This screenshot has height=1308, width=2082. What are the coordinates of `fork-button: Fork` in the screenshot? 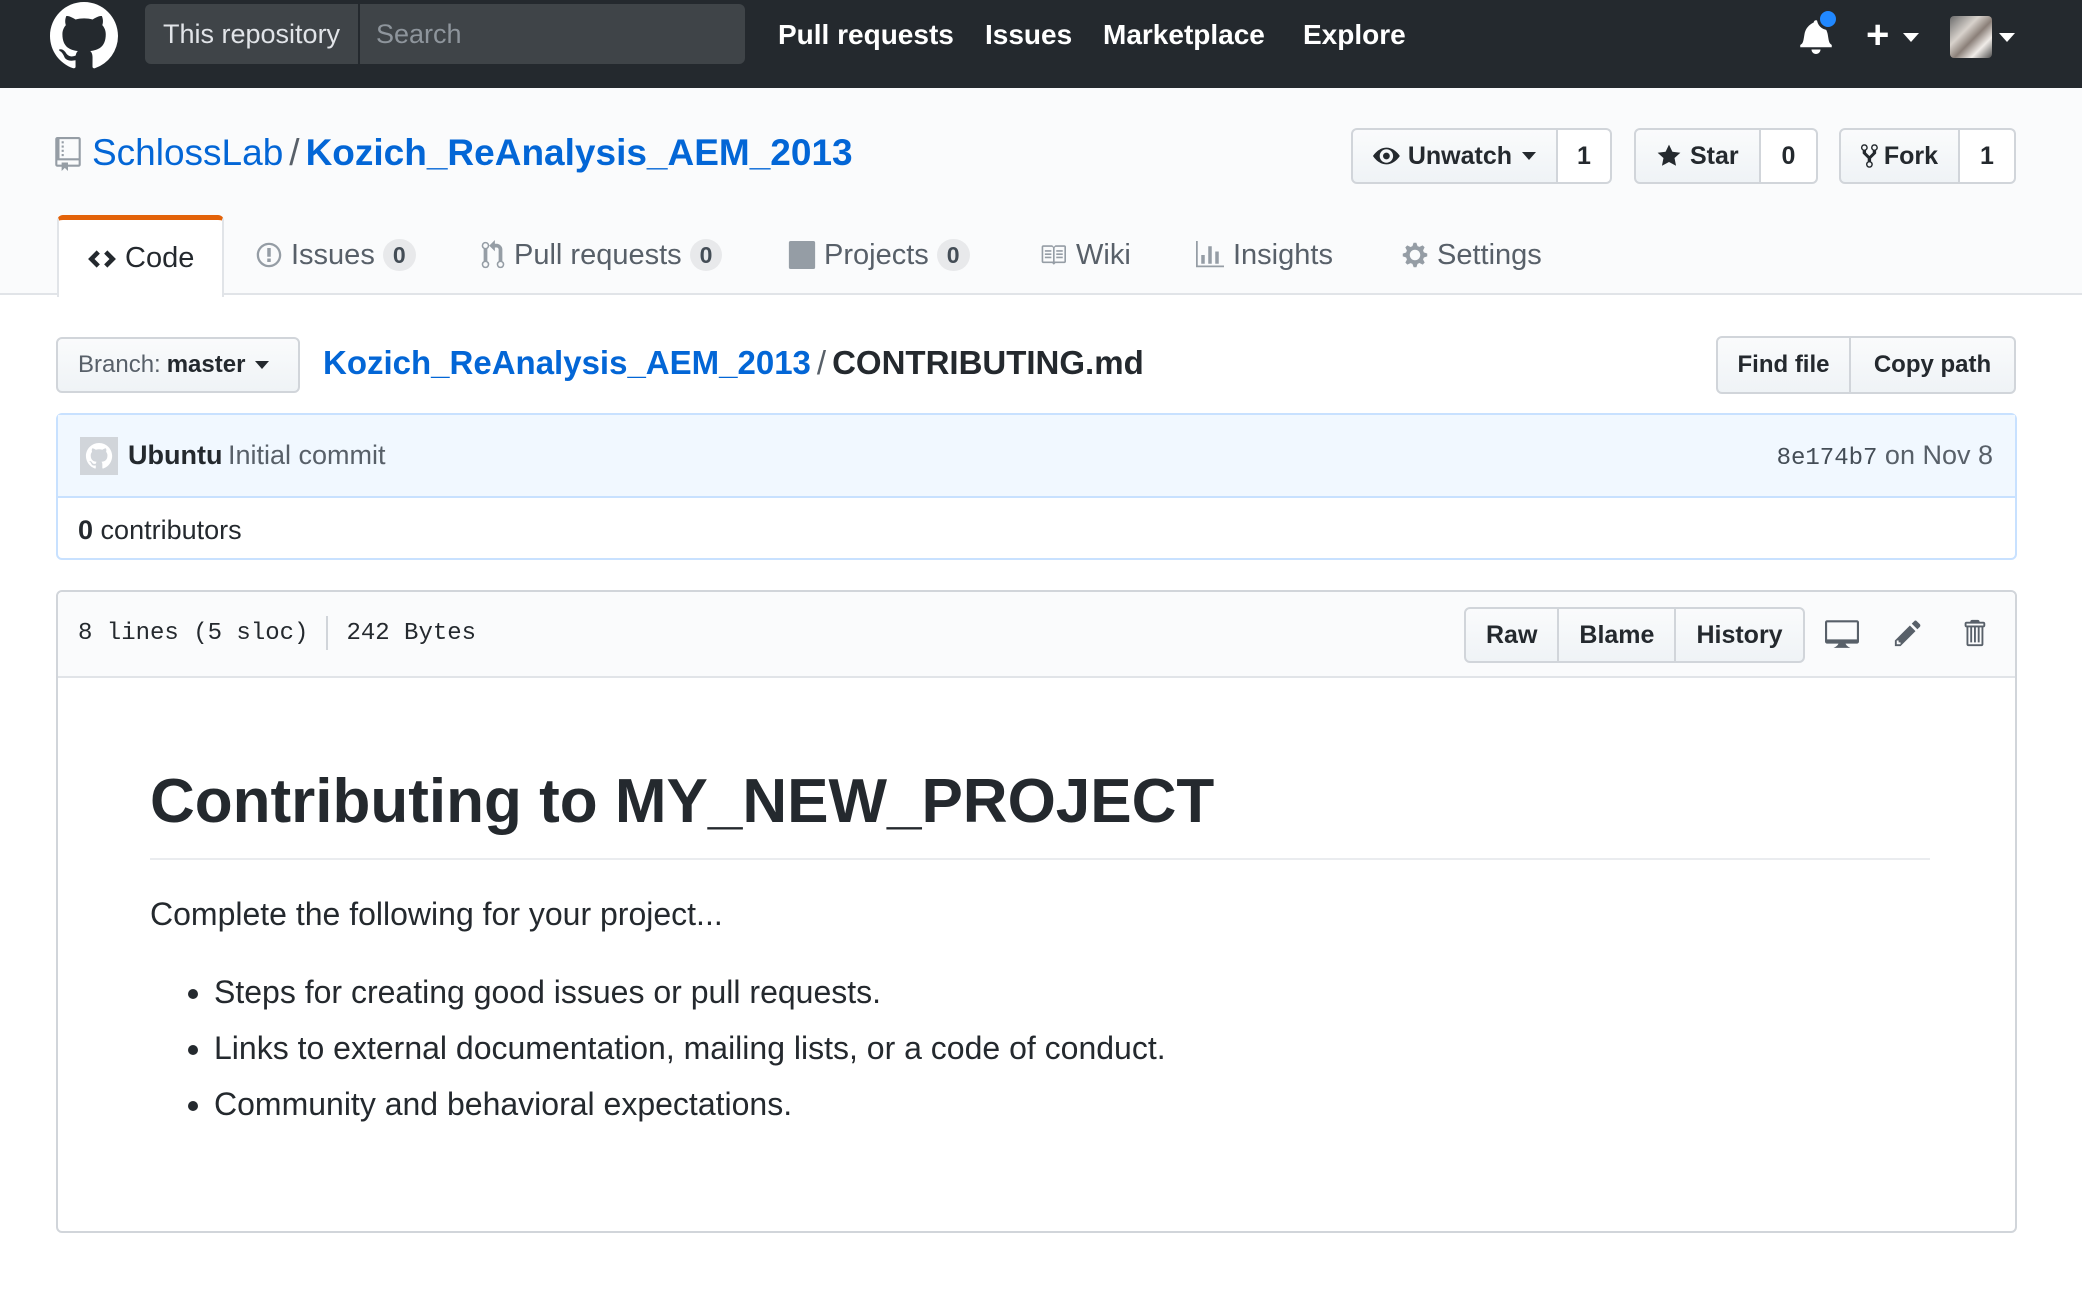 It's located at (1899, 156).